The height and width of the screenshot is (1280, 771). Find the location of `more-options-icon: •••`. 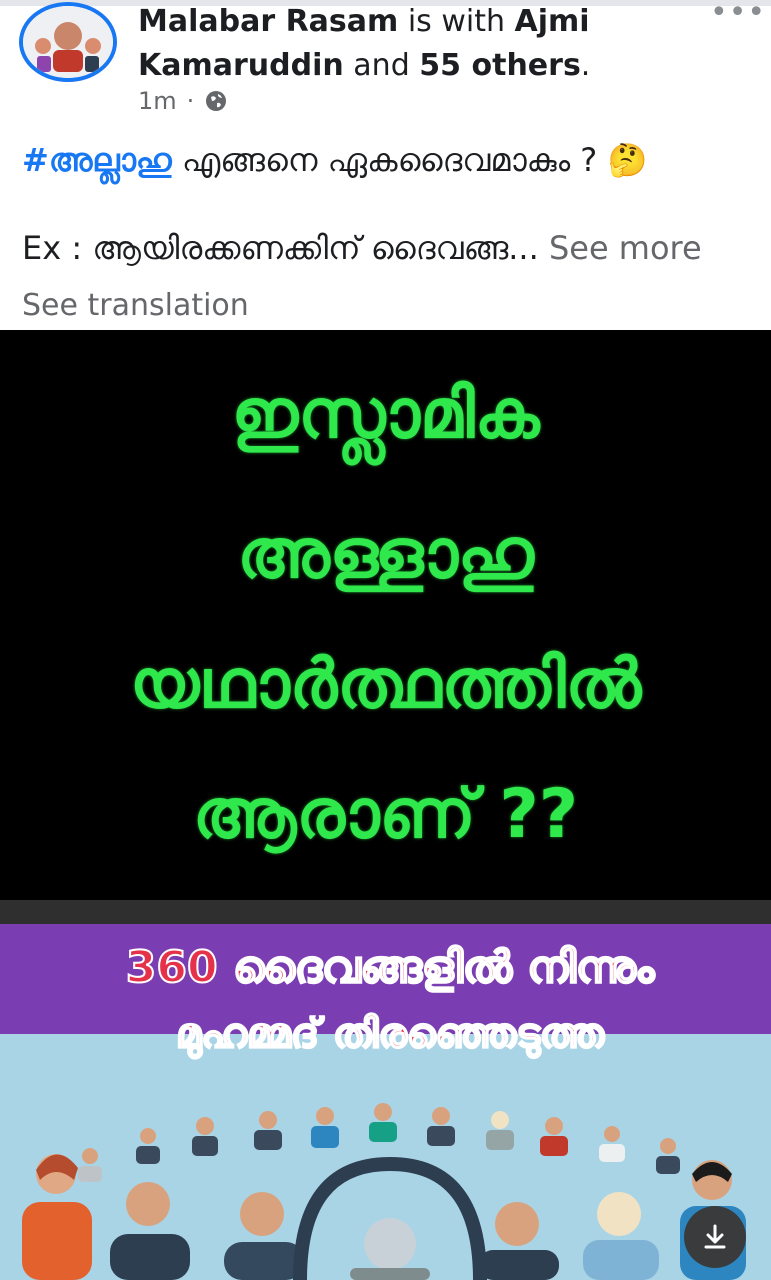

more-options-icon: ••• is located at coordinates (737, 14).